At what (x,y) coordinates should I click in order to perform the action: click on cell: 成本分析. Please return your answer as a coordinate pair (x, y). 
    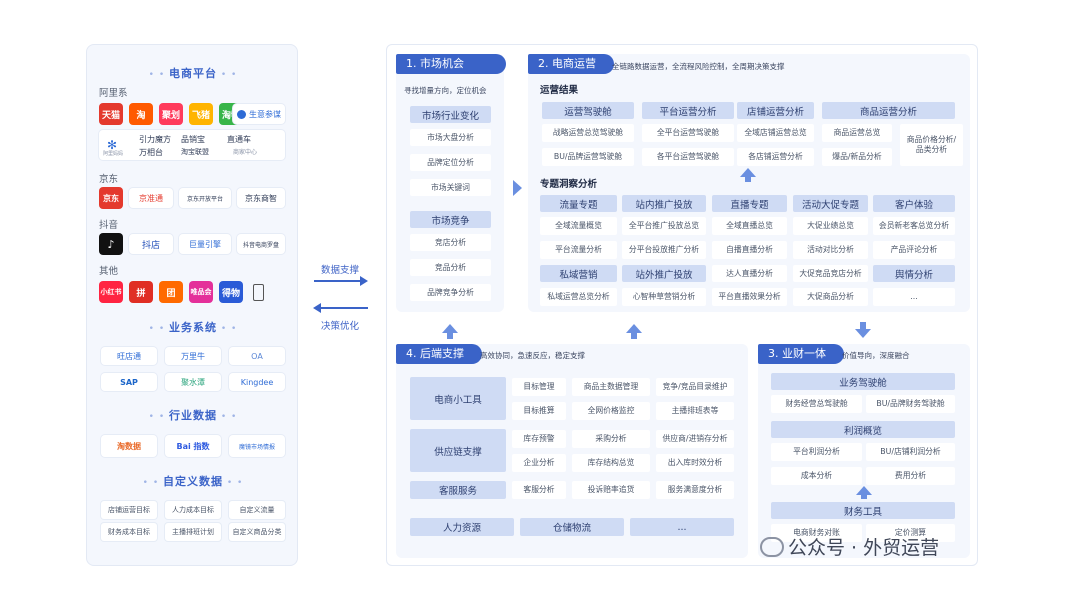
    Looking at the image, I should click on (816, 476).